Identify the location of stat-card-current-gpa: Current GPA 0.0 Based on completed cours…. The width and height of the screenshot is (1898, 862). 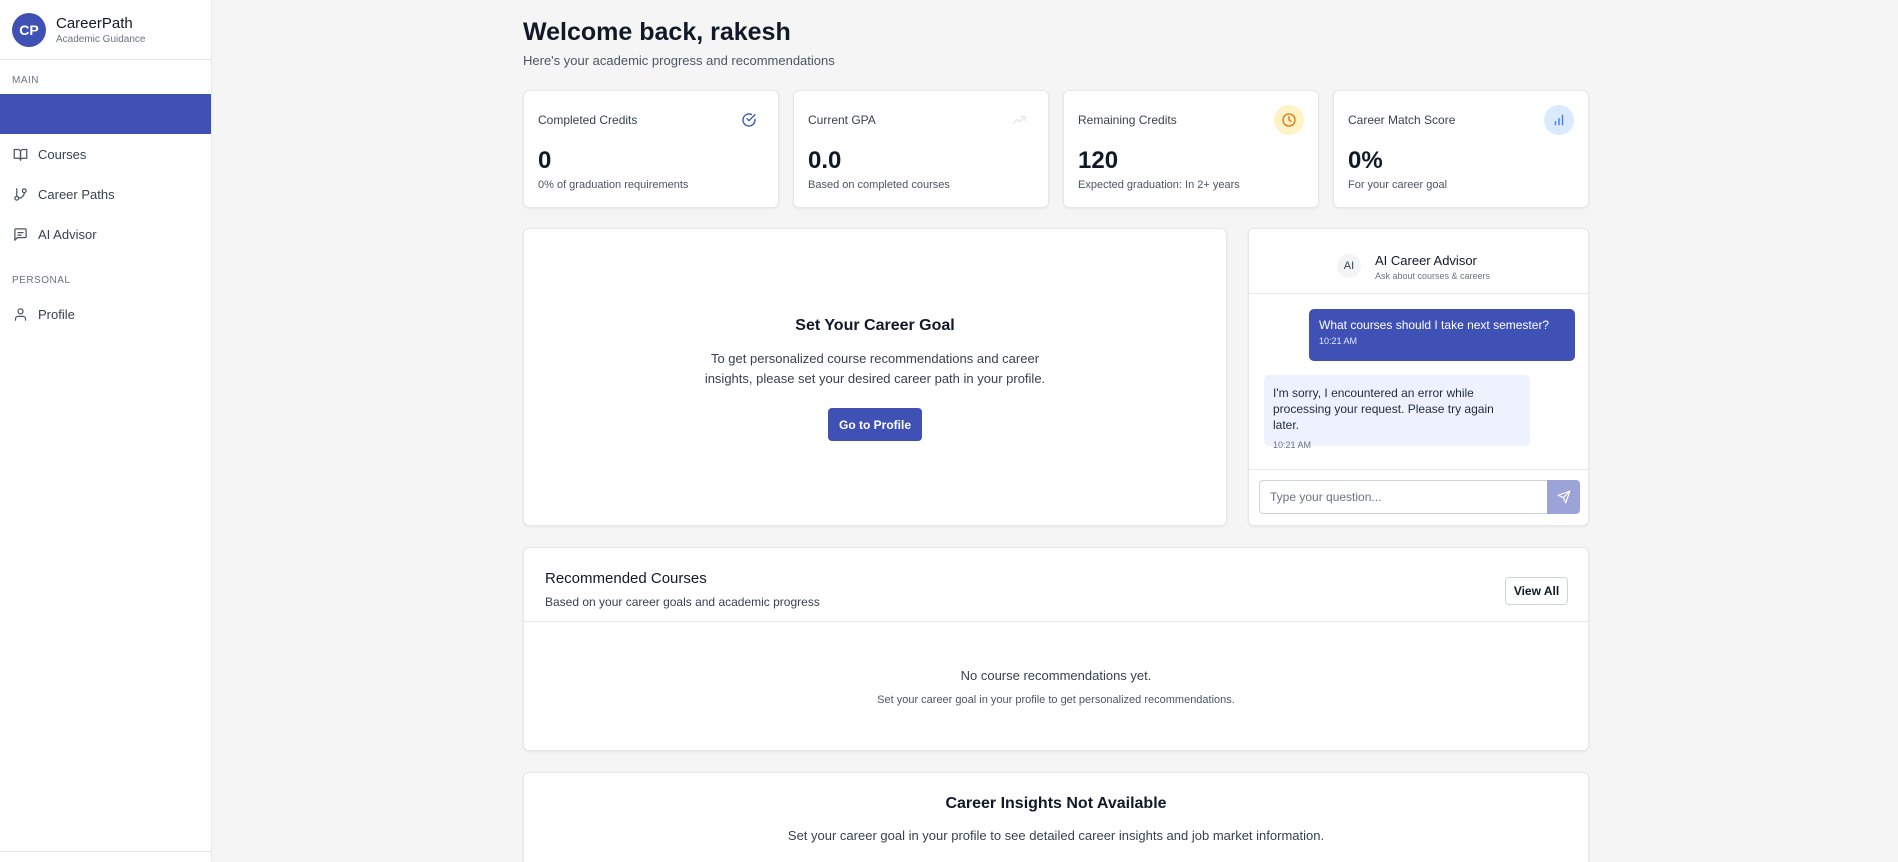
(921, 149).